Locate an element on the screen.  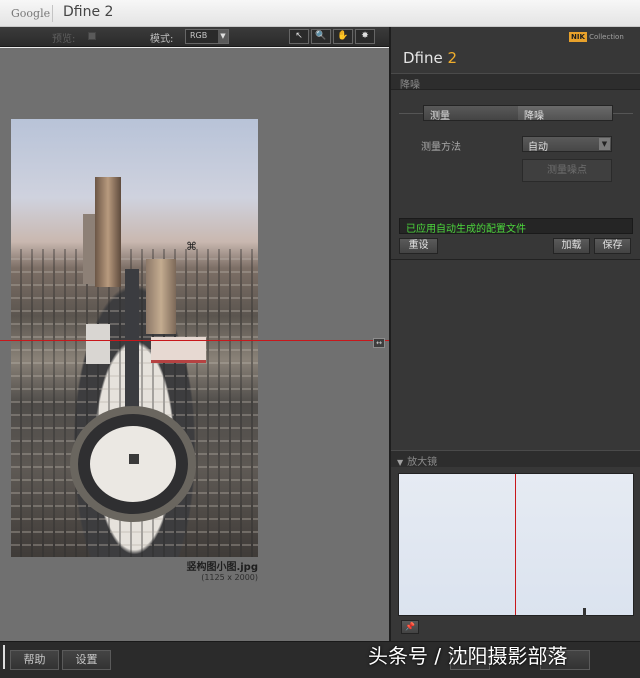
google-brand: Google is located at coordinates (31, 13).